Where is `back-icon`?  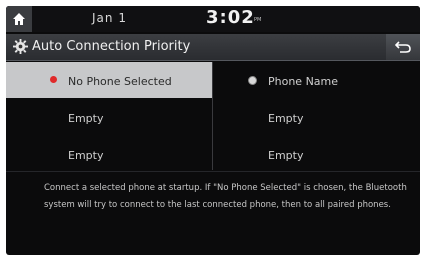 back-icon is located at coordinates (403, 47).